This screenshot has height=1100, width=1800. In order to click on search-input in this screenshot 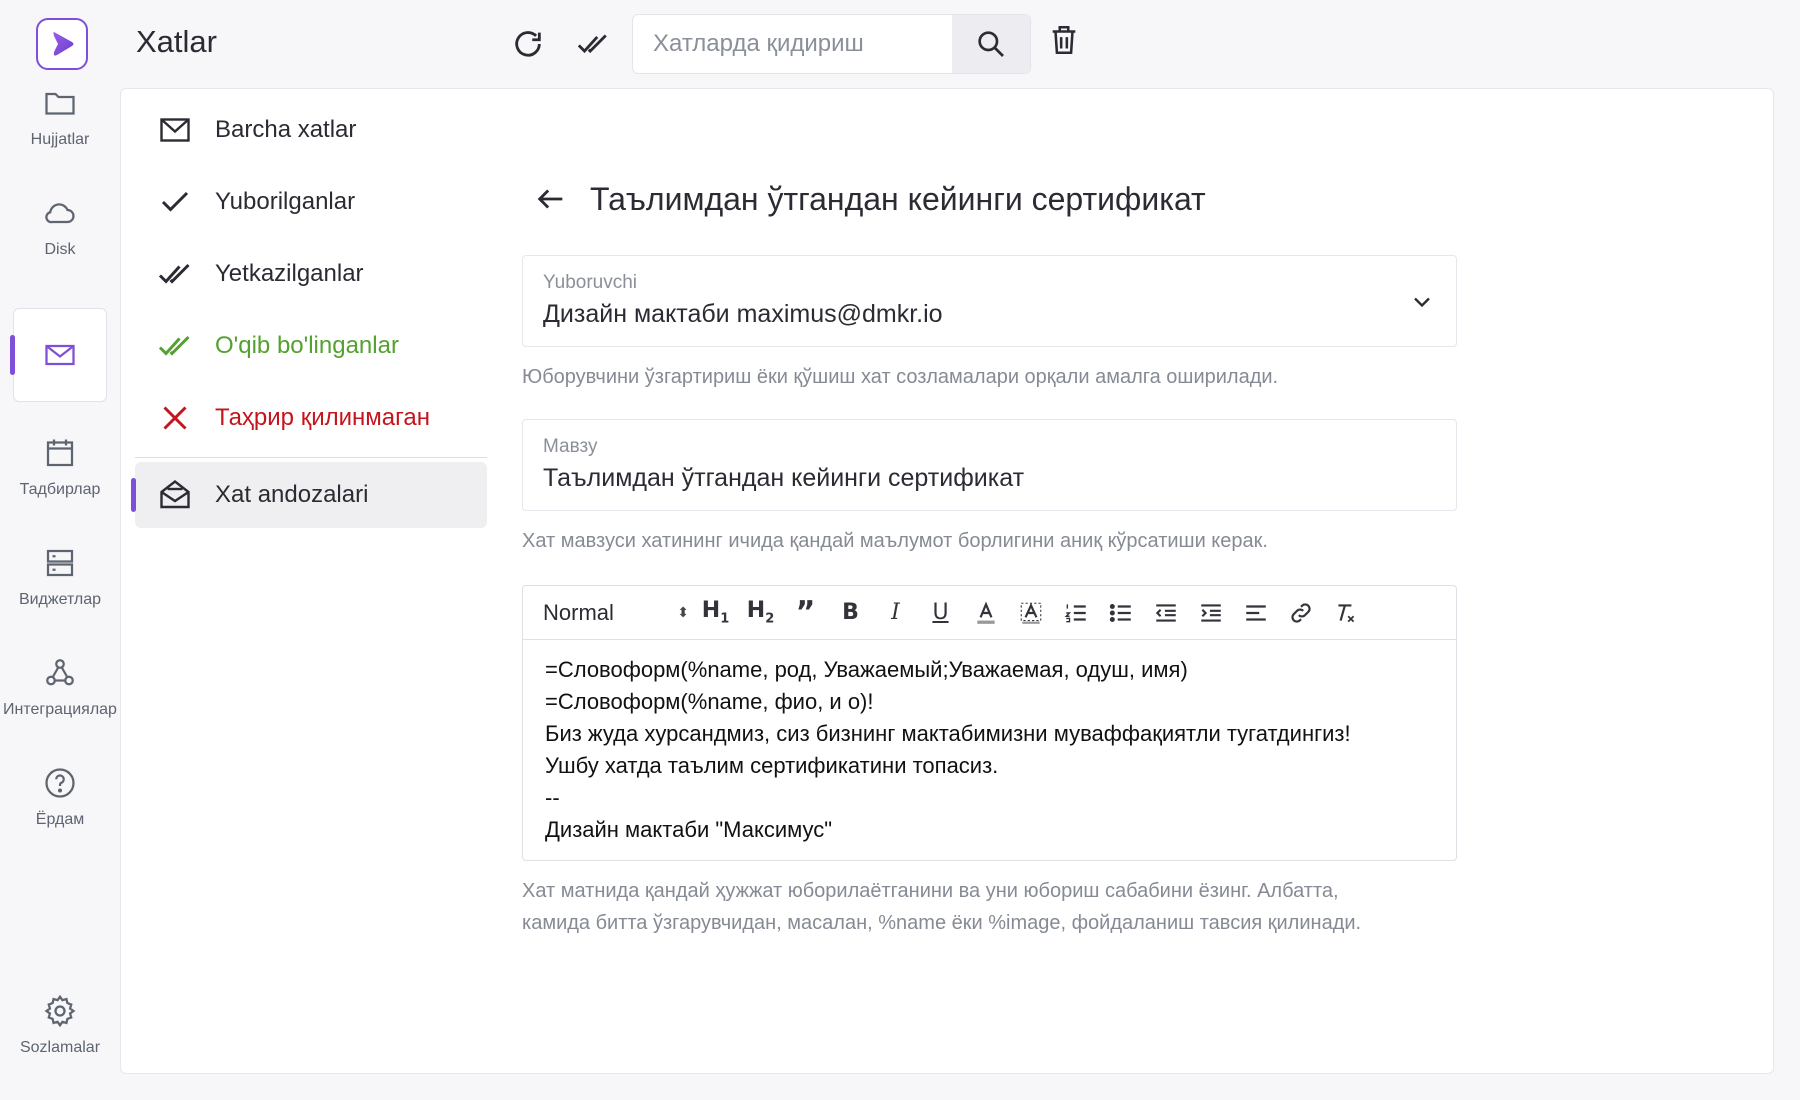, I will do `click(793, 44)`.